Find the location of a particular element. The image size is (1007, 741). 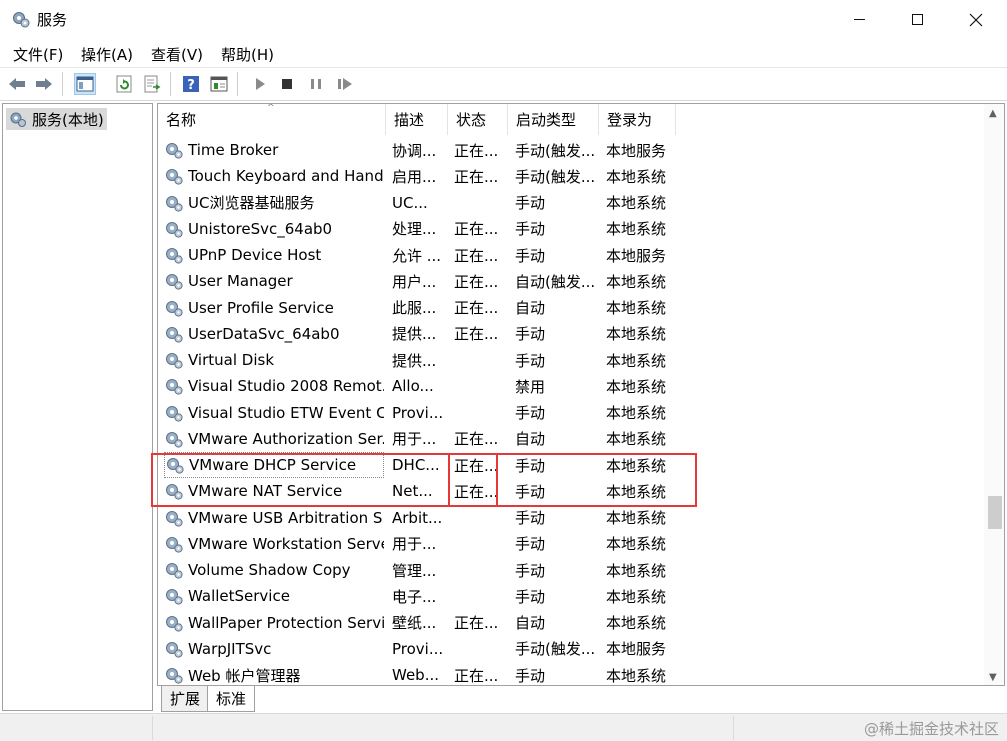

forward-button is located at coordinates (44, 84).